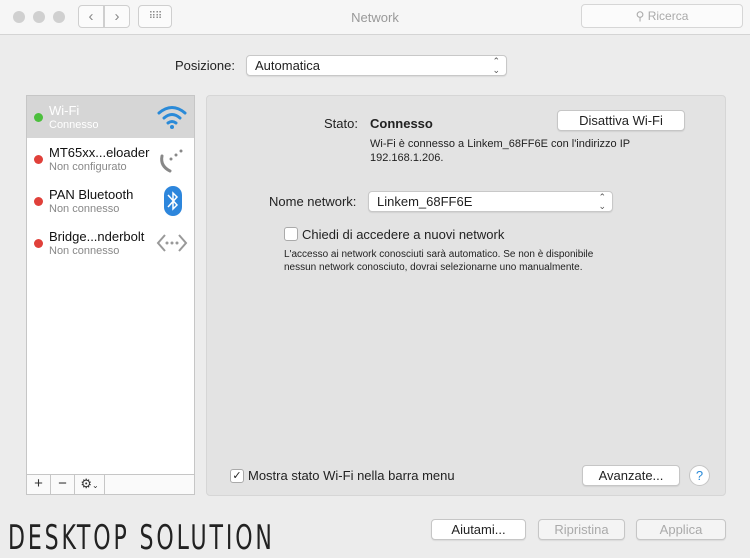 The width and height of the screenshot is (750, 558). I want to click on location-label: Posizione:, so click(205, 65).